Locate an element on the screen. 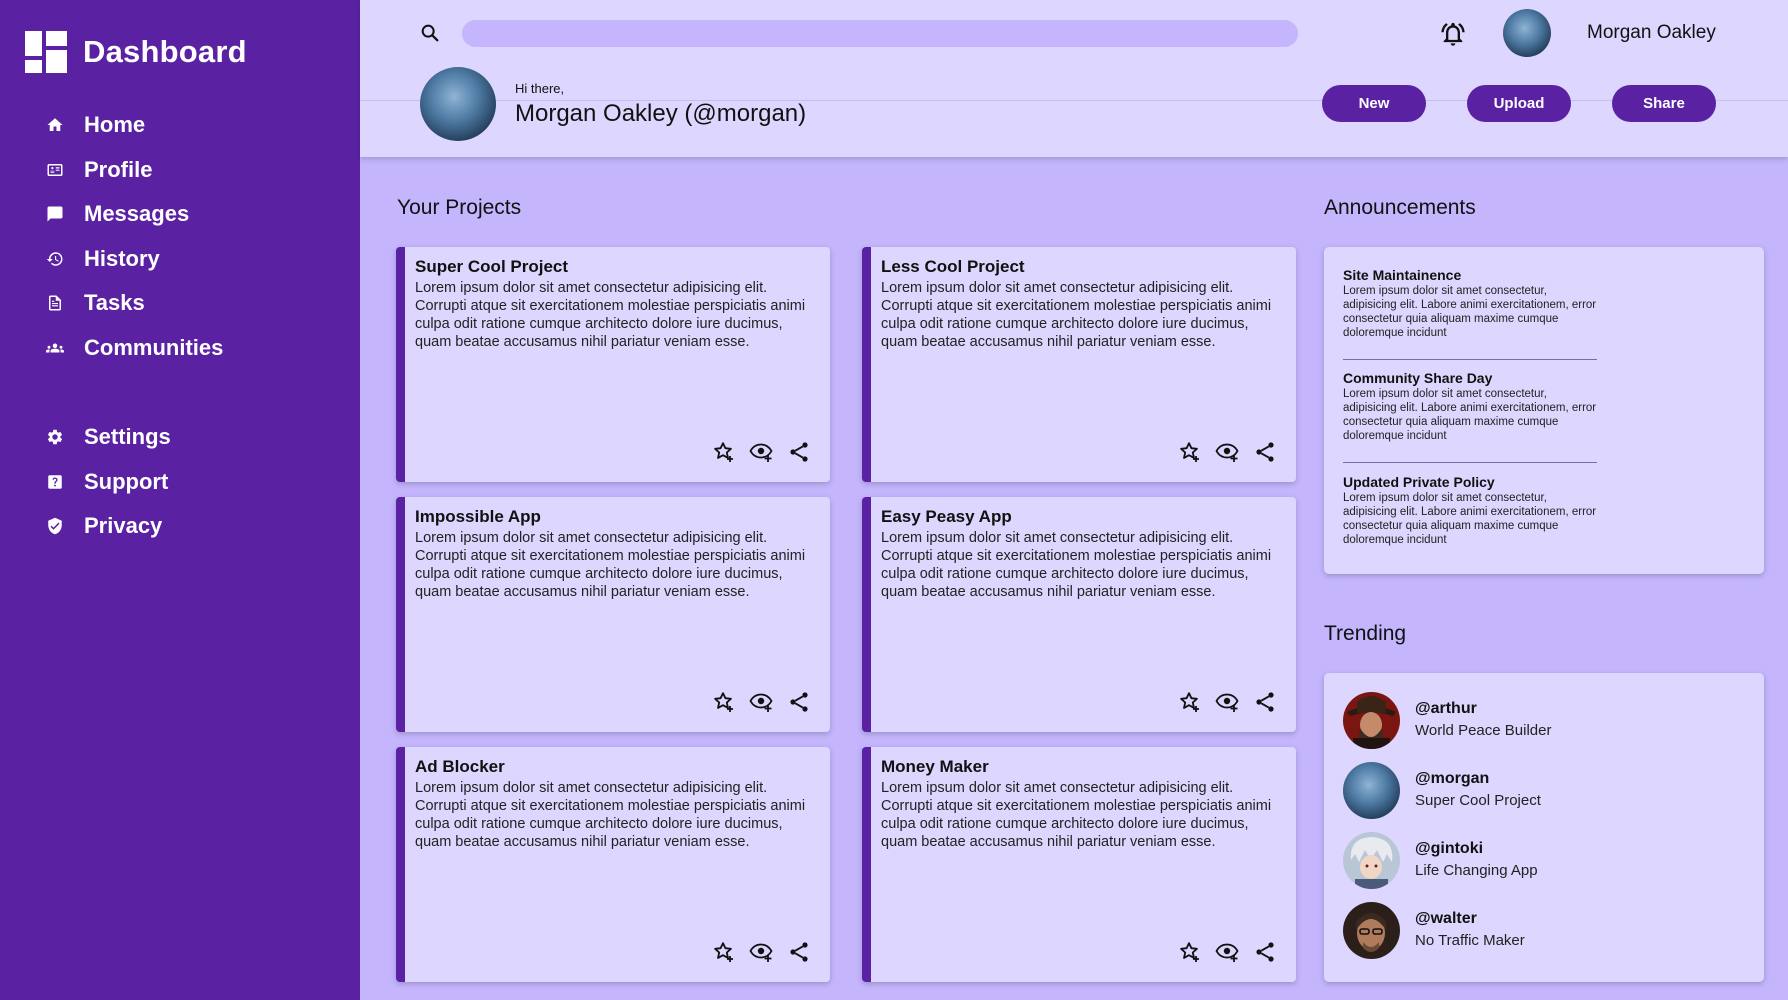 Image resolution: width=1788 pixels, height=1000 pixels. sidebar-item-label: Privacy is located at coordinates (123, 526).